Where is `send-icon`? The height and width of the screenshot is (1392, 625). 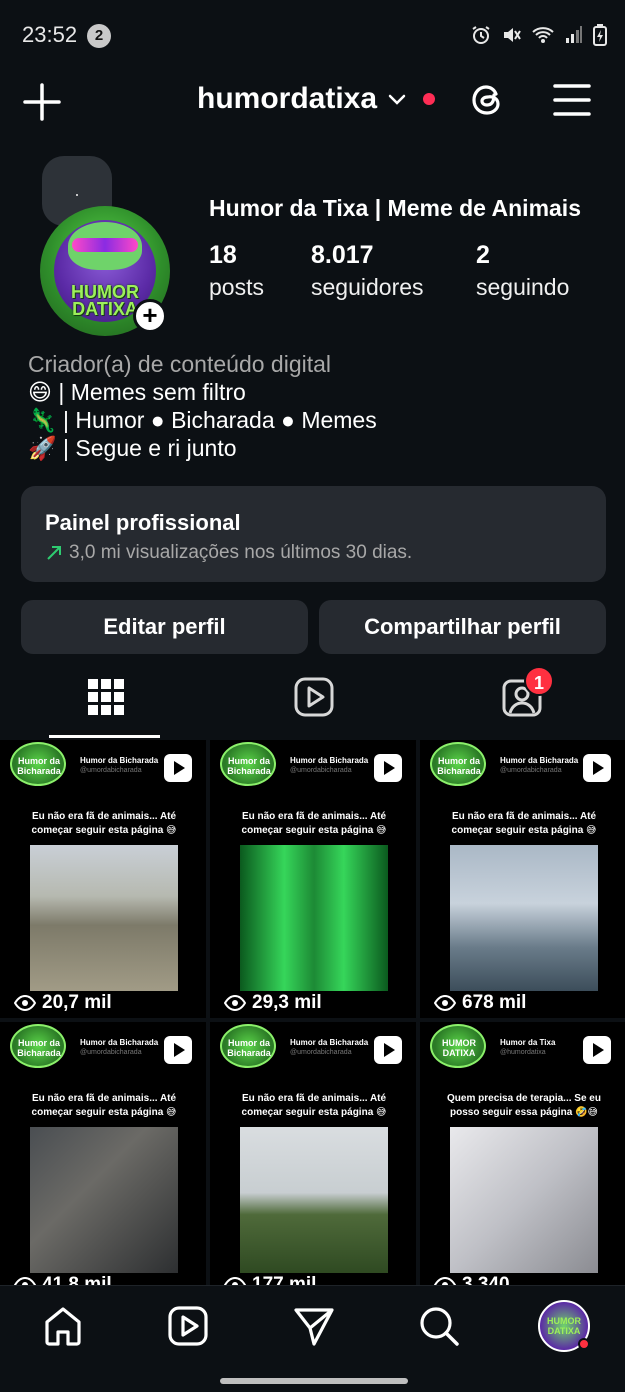 send-icon is located at coordinates (314, 1326).